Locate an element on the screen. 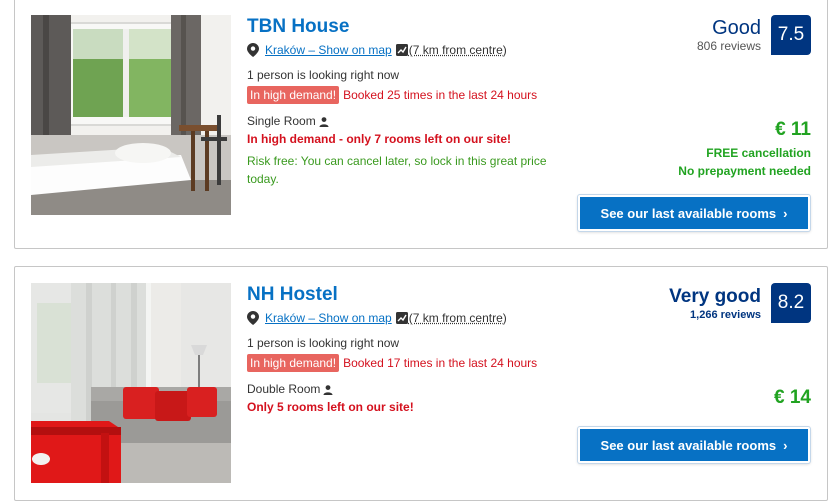 This screenshot has height=501, width=837. room-type: Single Room is located at coordinates (281, 121).